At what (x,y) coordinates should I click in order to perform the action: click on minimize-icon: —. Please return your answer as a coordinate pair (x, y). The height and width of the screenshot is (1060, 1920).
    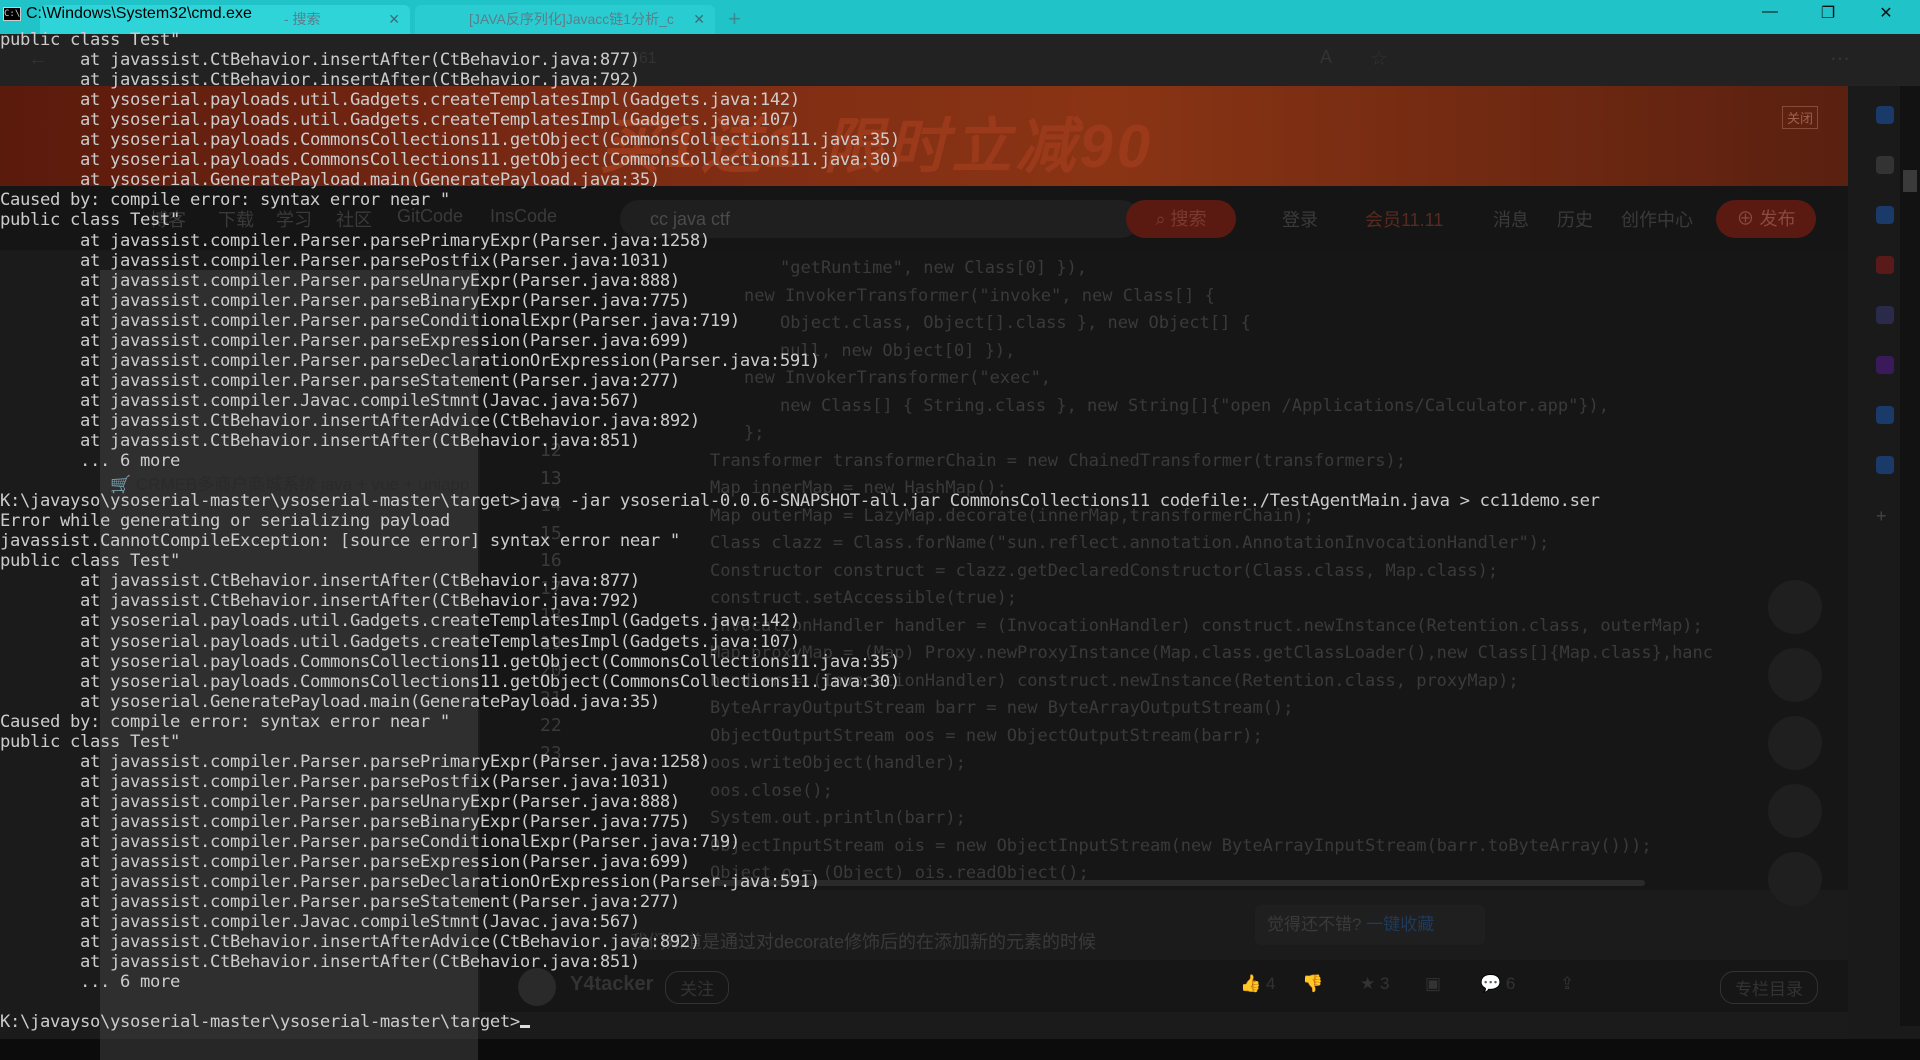
    Looking at the image, I should click on (1770, 15).